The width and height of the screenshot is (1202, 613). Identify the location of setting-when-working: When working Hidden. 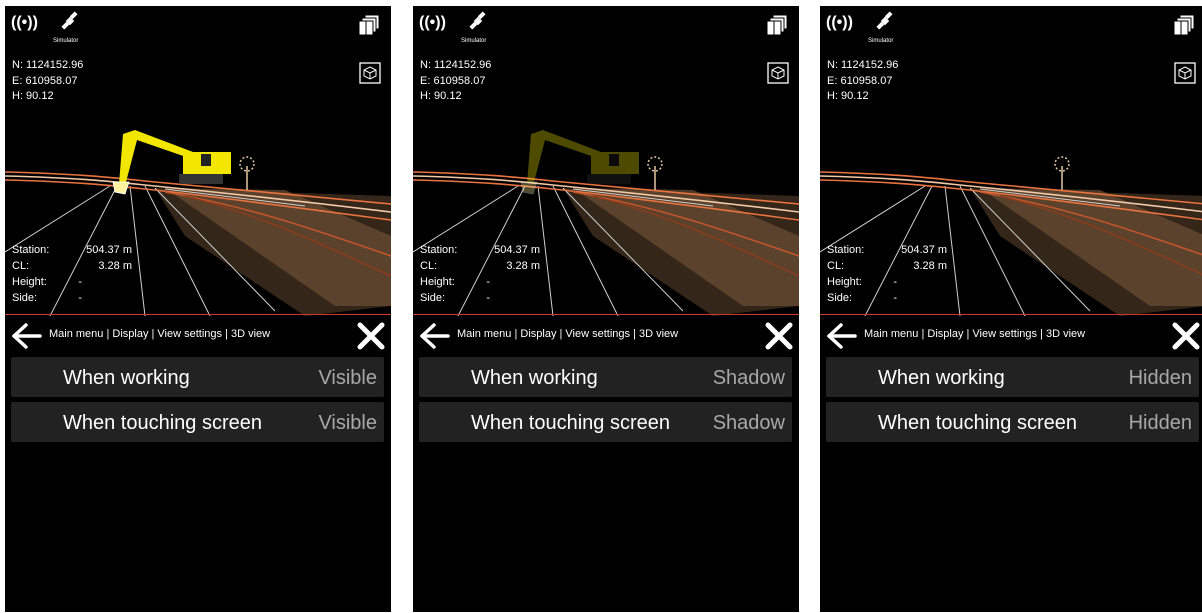
(1012, 377).